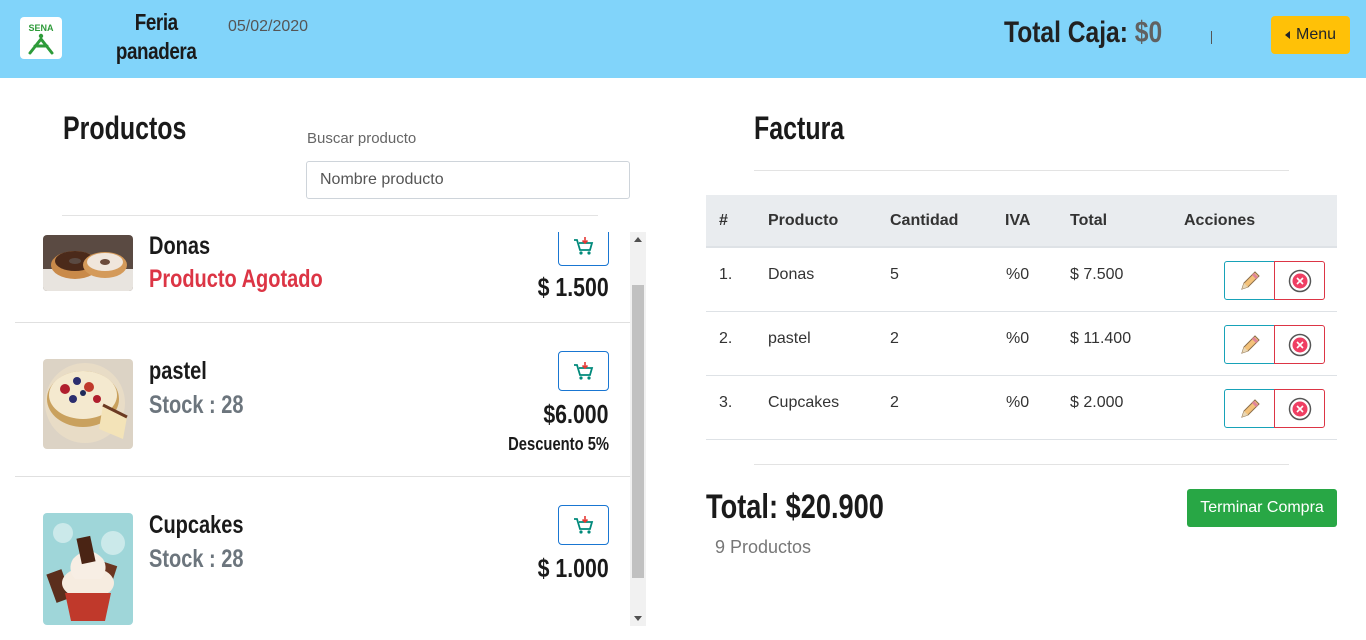 The width and height of the screenshot is (1366, 640). What do you see at coordinates (1316, 34) in the screenshot?
I see `menu-button-label: Menu` at bounding box center [1316, 34].